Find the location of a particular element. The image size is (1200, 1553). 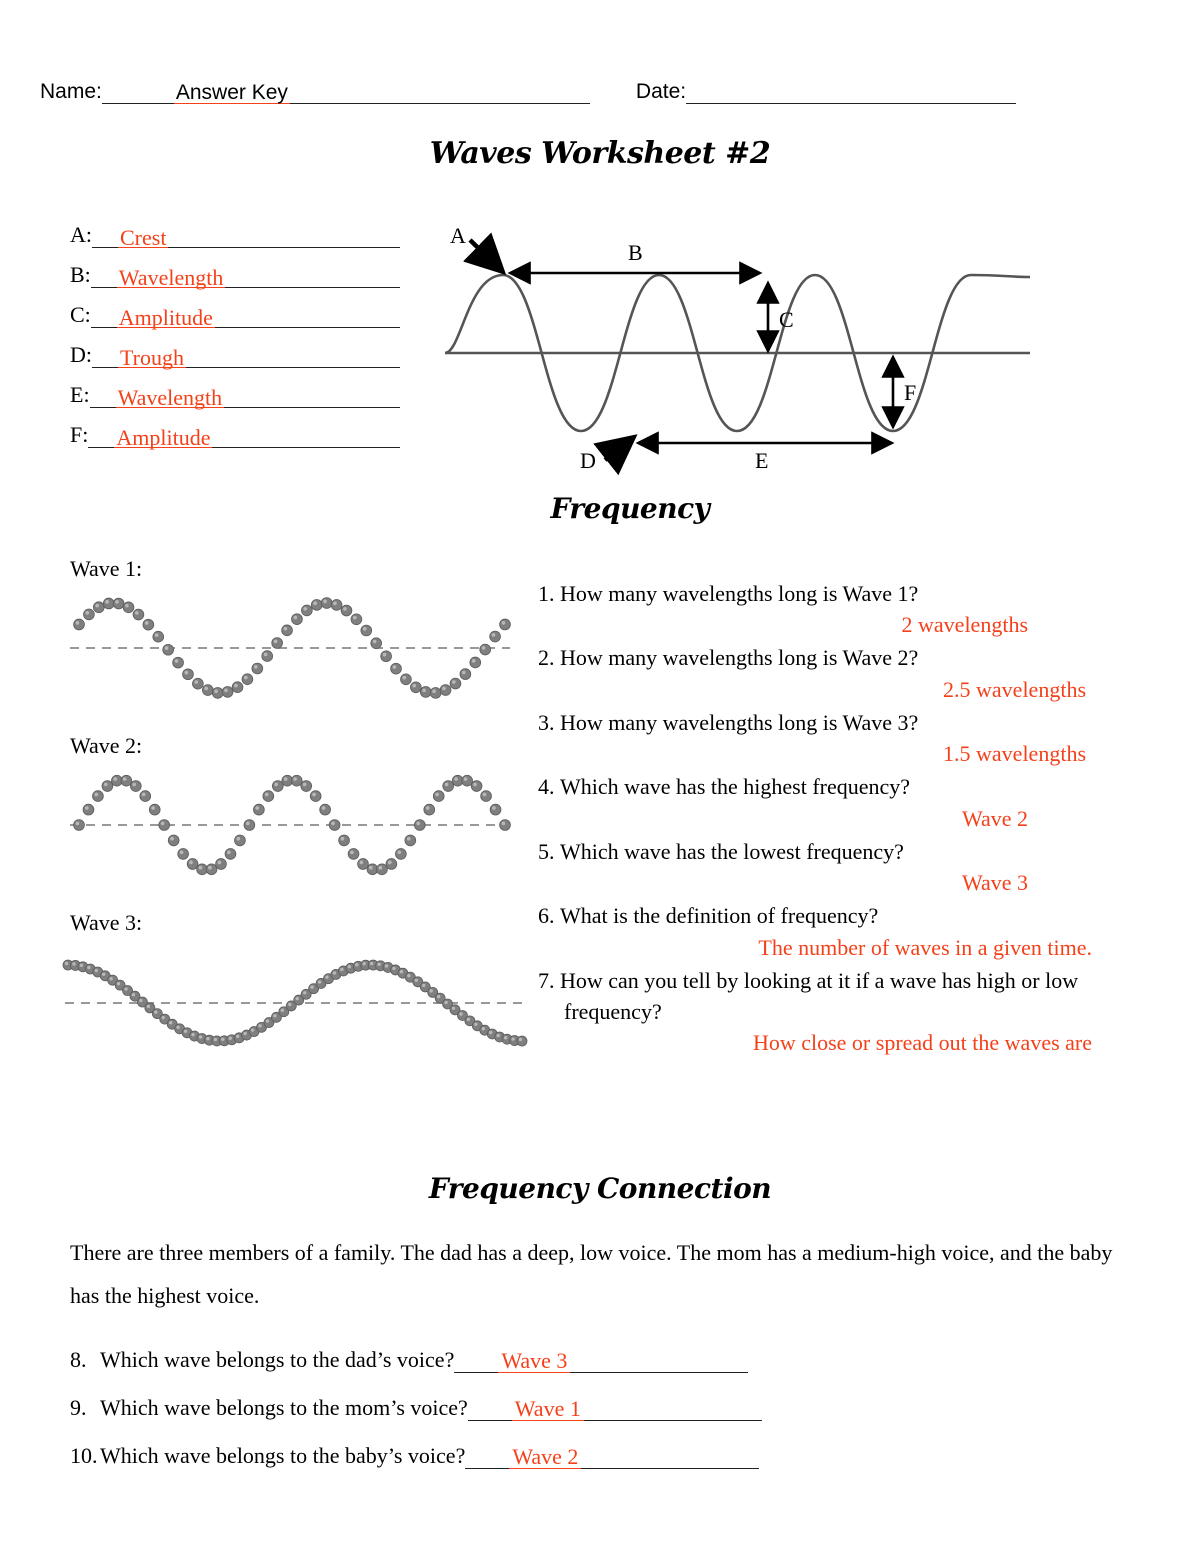

question-1-number: 1. is located at coordinates (546, 593).